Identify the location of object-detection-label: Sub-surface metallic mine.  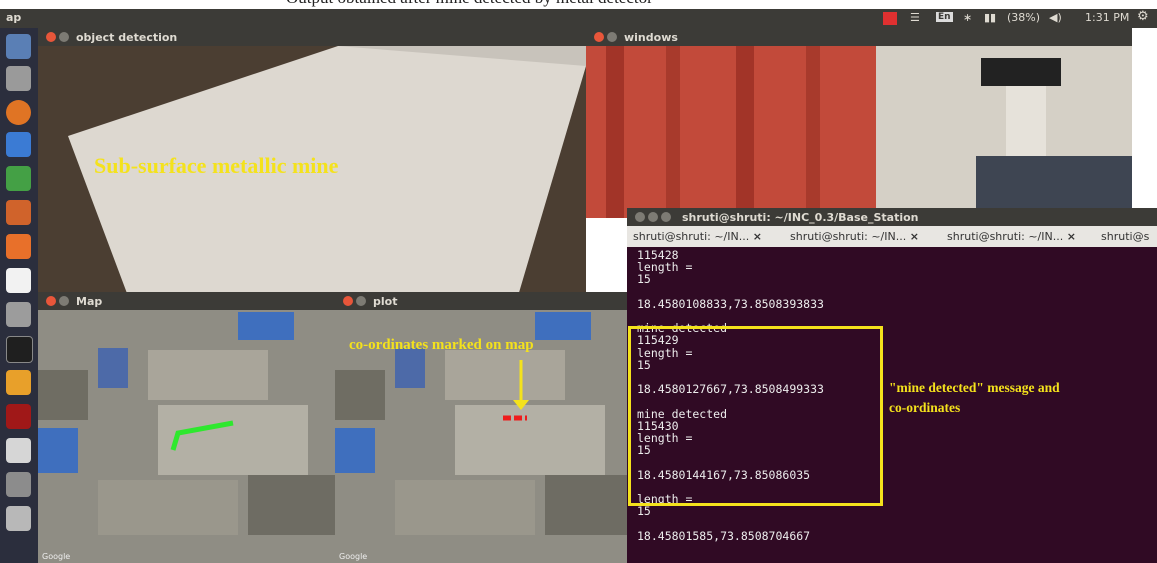
(216, 165).